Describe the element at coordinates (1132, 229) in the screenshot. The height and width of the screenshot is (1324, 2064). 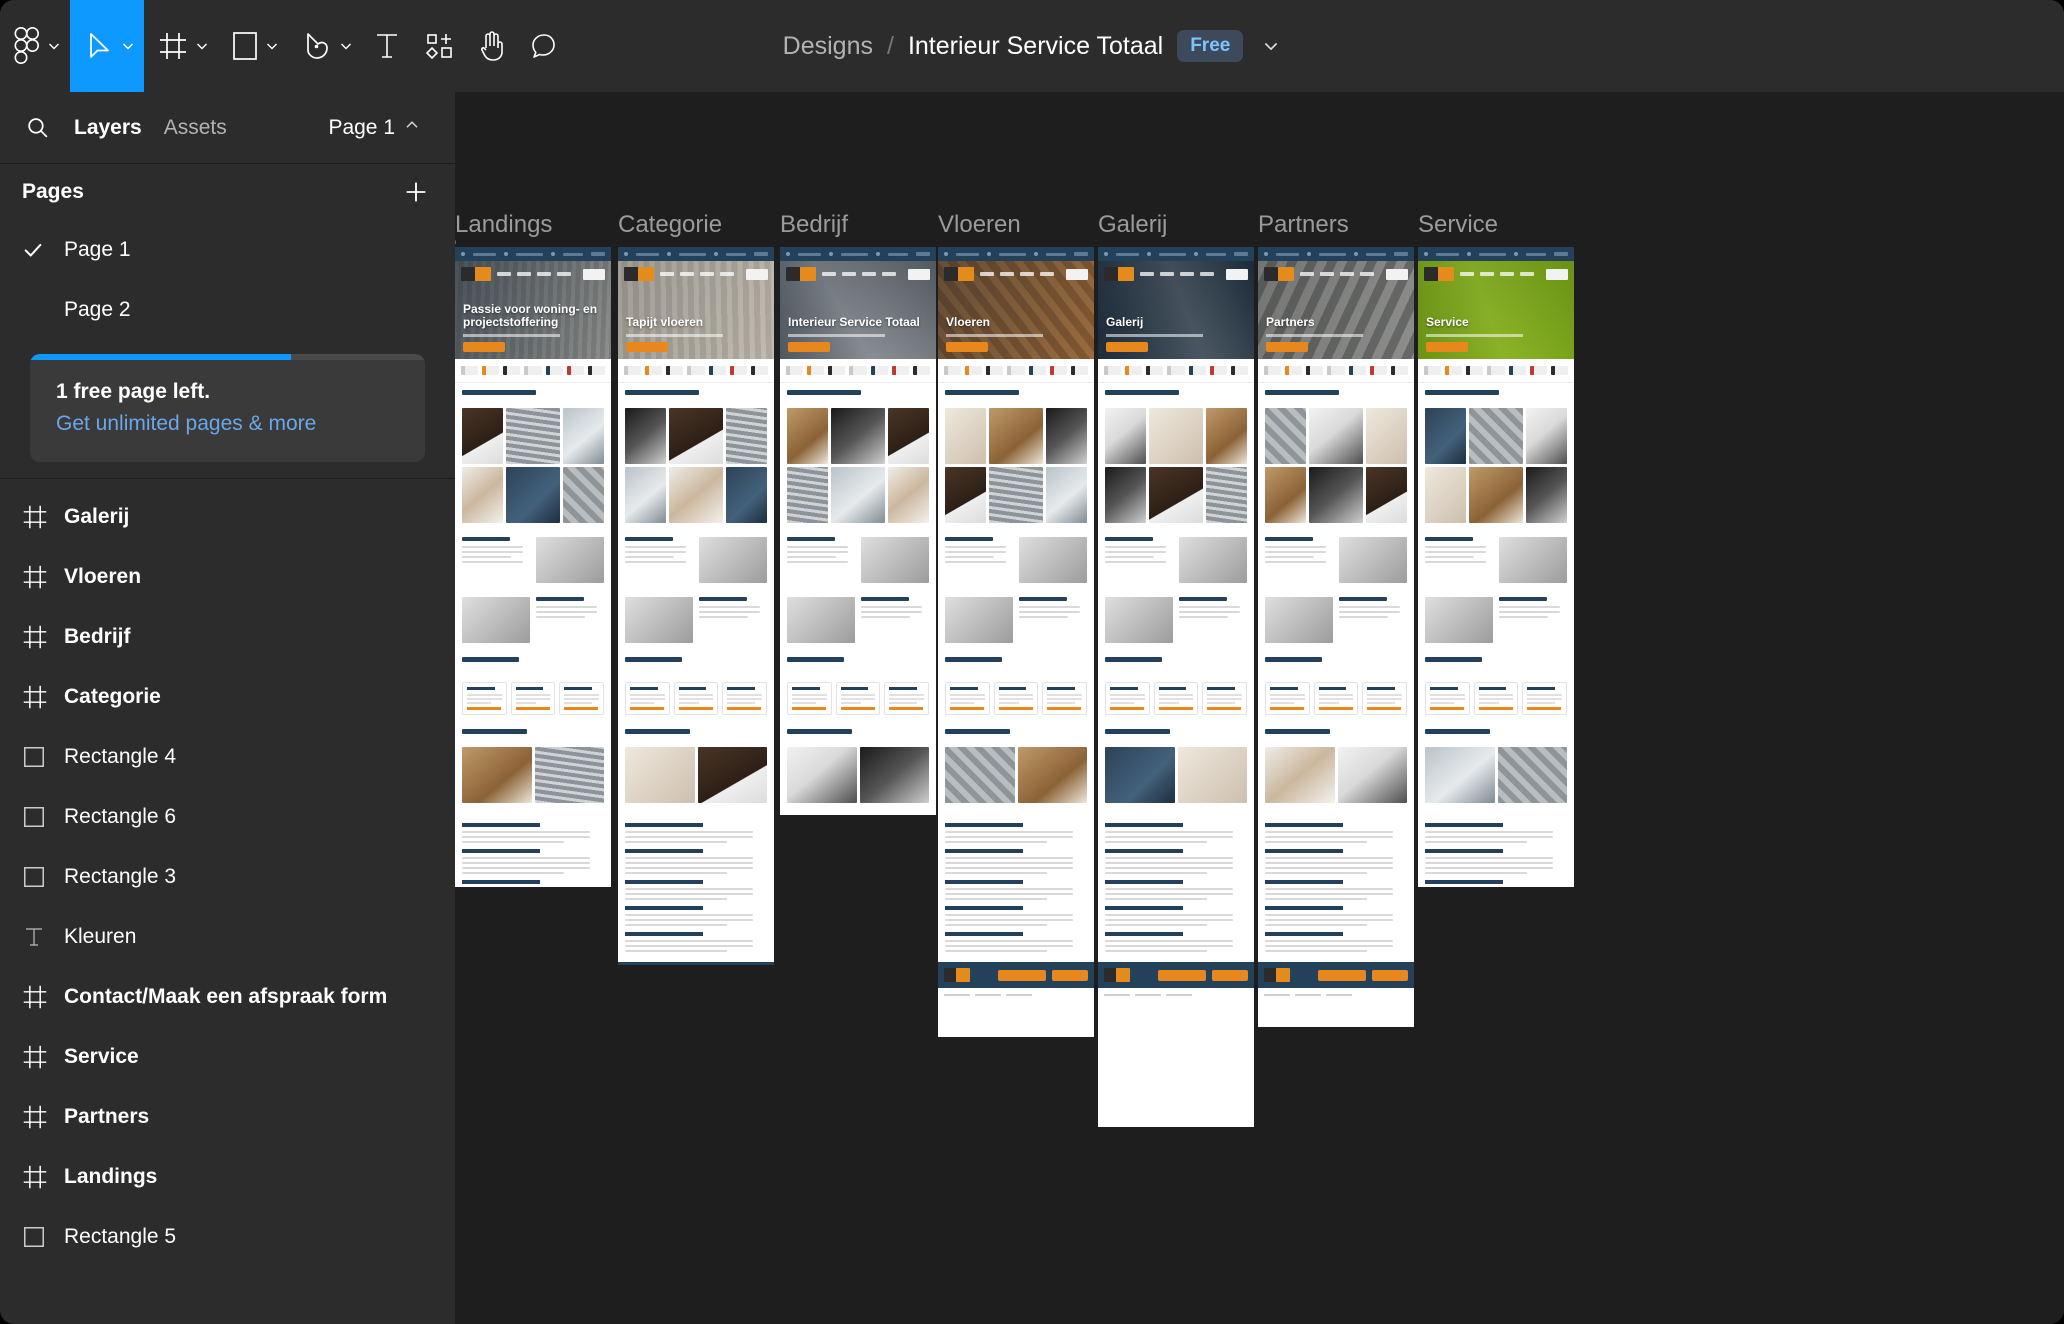
I see `frame-label: Galerij` at that location.